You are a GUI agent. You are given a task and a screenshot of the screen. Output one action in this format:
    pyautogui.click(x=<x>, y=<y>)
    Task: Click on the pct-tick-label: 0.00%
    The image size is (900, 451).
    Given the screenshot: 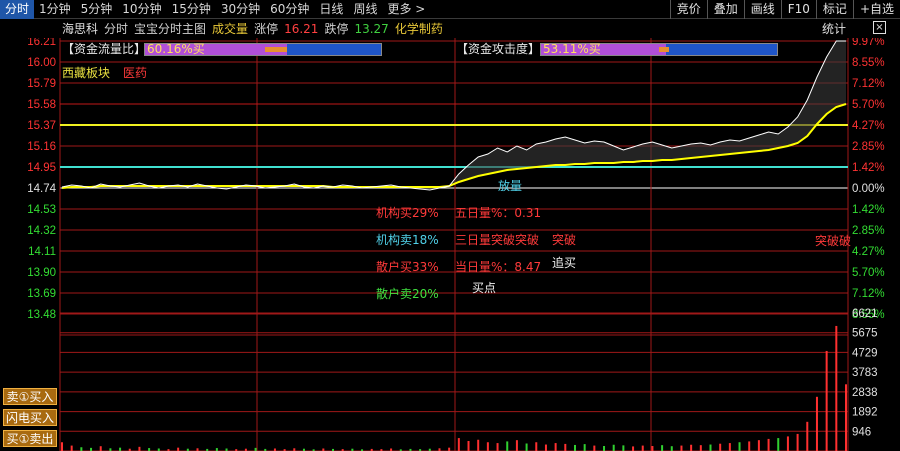 What is the action you would take?
    pyautogui.click(x=868, y=189)
    